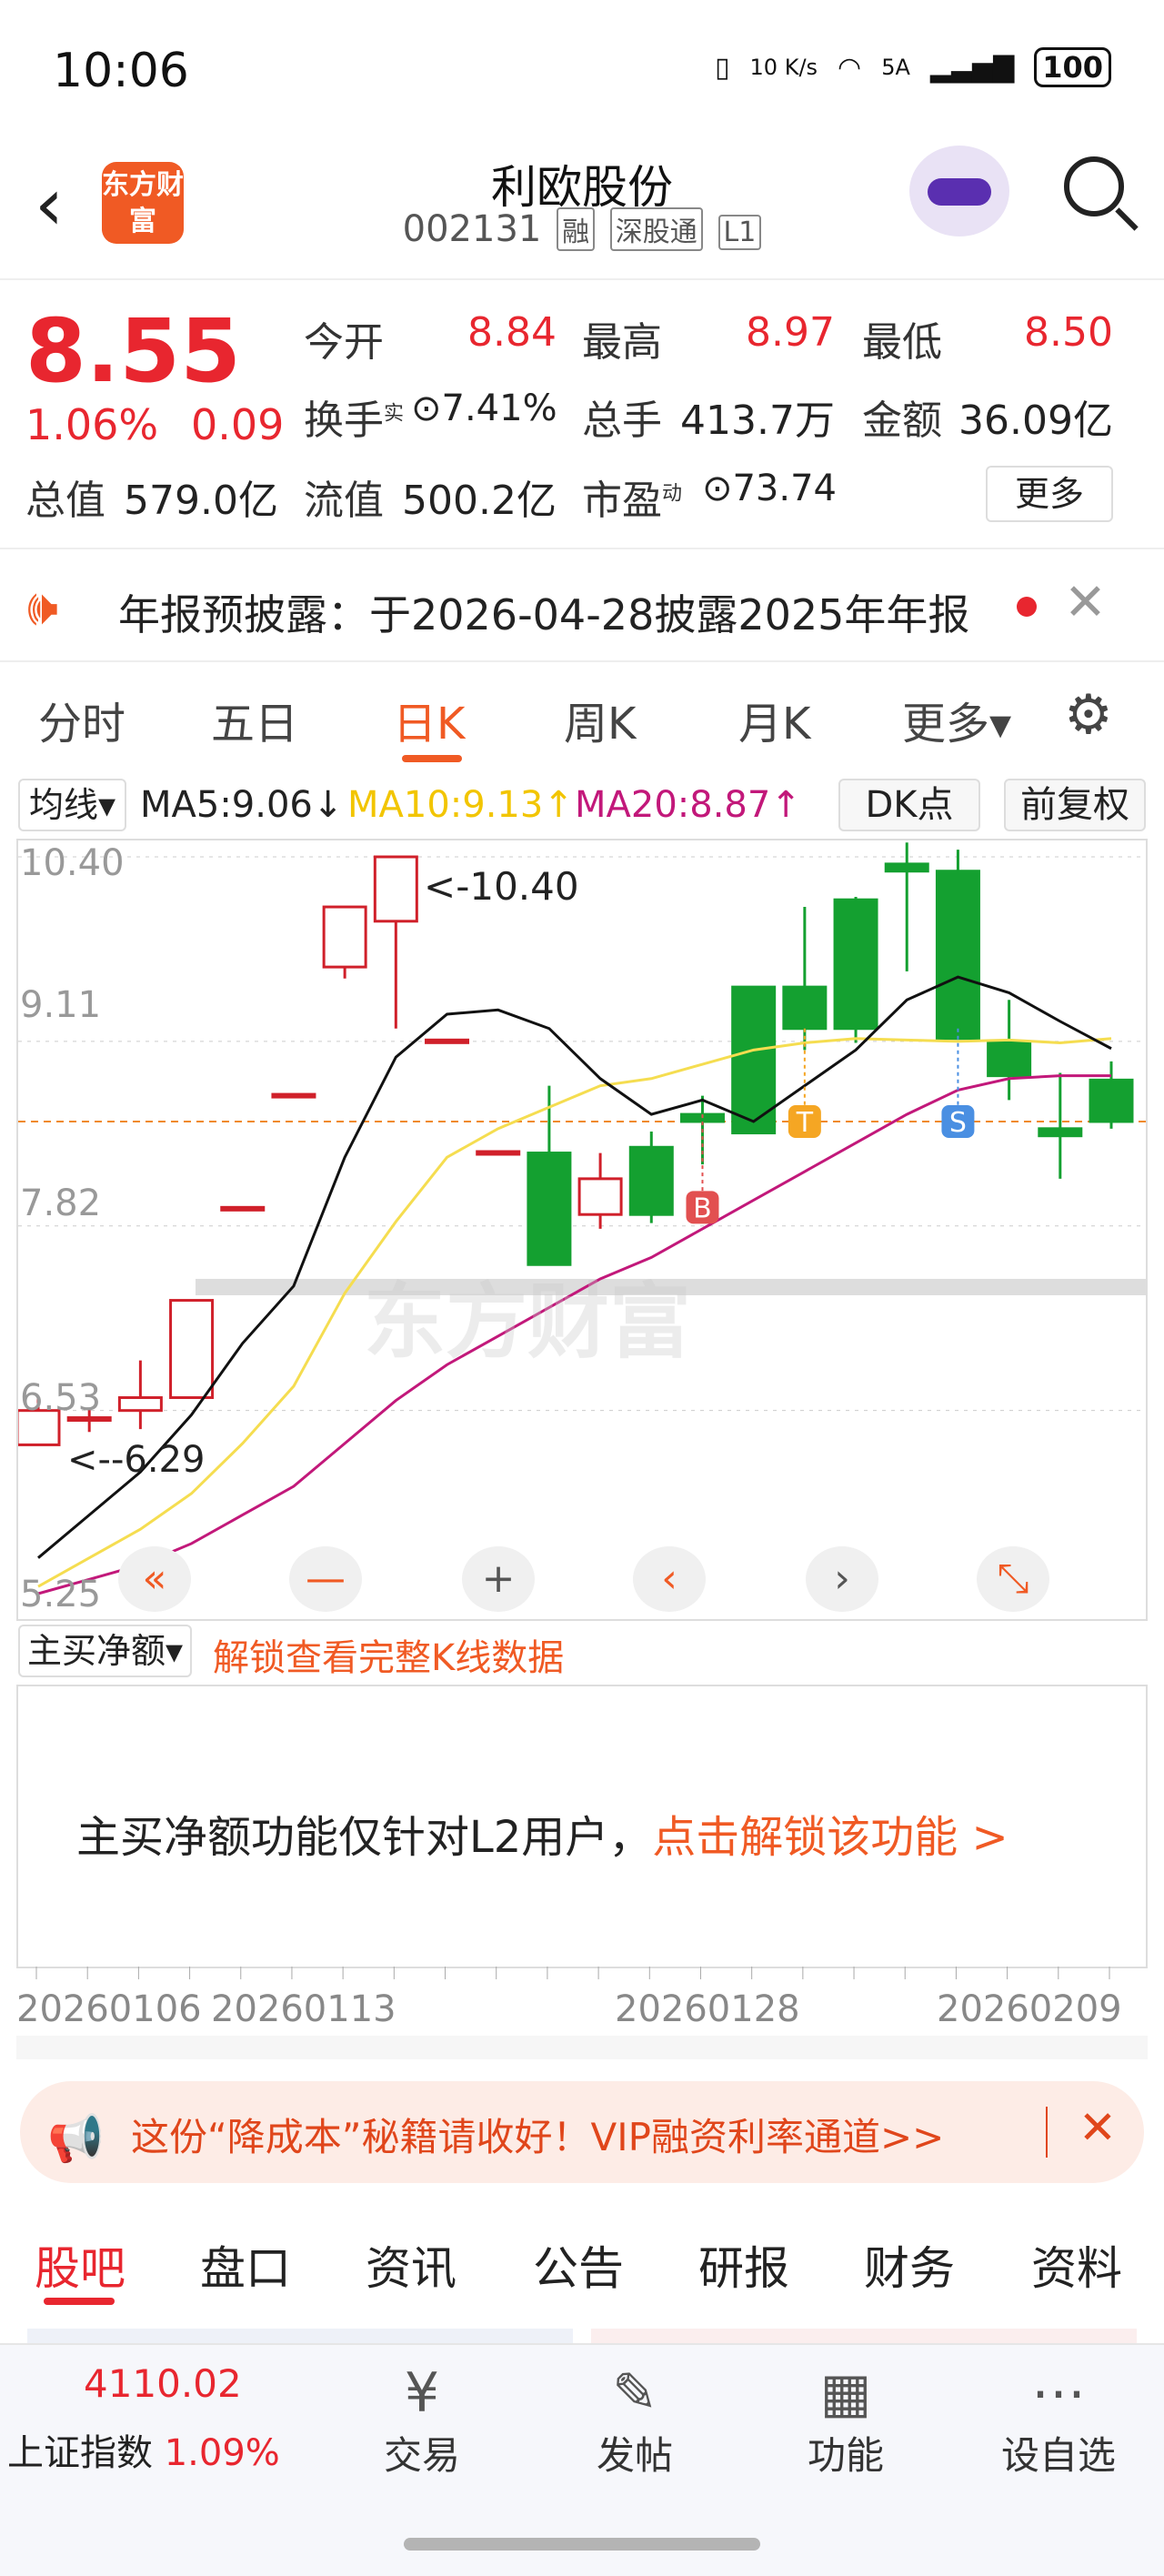 This screenshot has width=1164, height=2576. Describe the element at coordinates (512, 332) in the screenshot. I see `open-value: 8.84` at that location.